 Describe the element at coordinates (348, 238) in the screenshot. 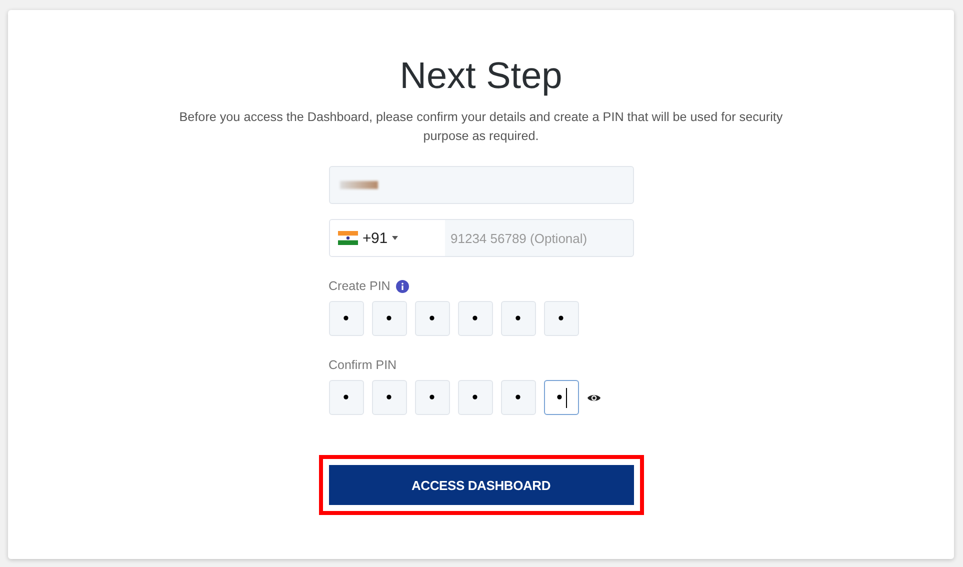

I see `flag-icon` at that location.